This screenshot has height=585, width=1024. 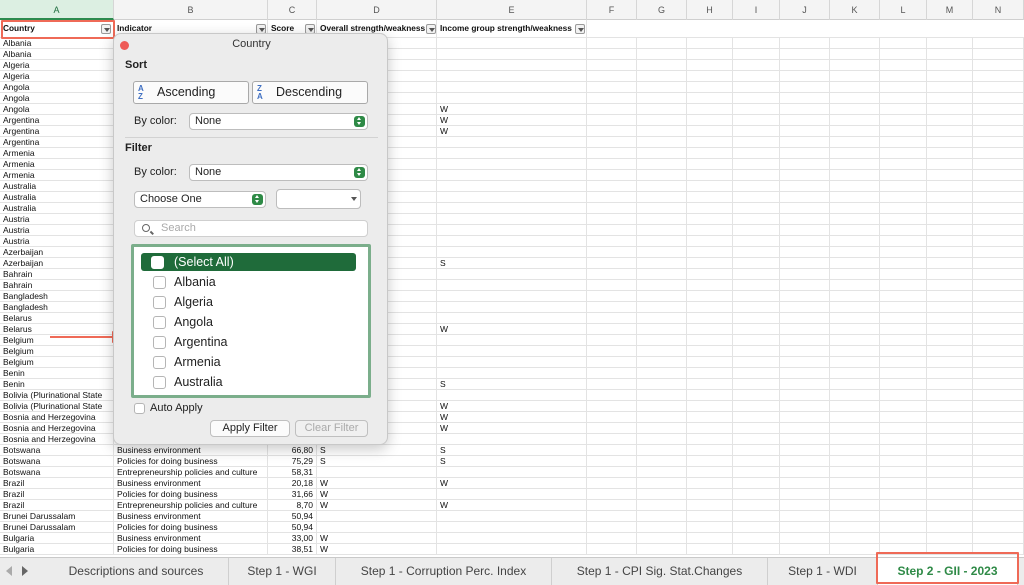 I want to click on apply-filter-button: Apply Filter, so click(x=250, y=428).